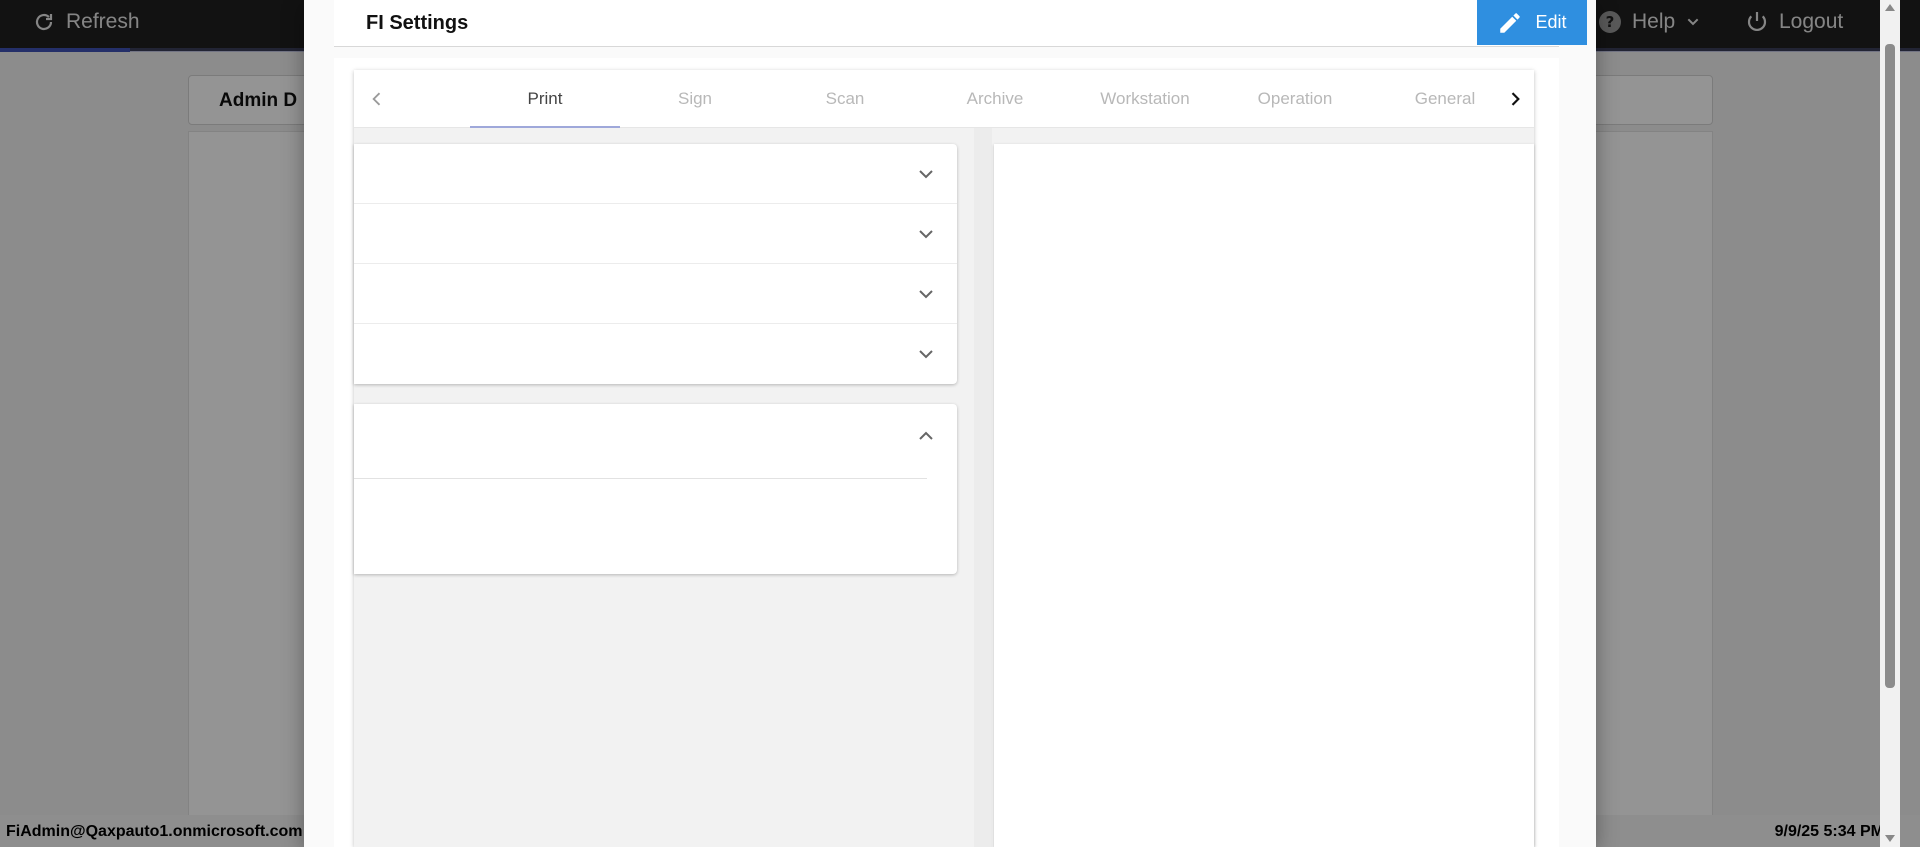  Describe the element at coordinates (640, 478) in the screenshot. I see `accordion-divider` at that location.